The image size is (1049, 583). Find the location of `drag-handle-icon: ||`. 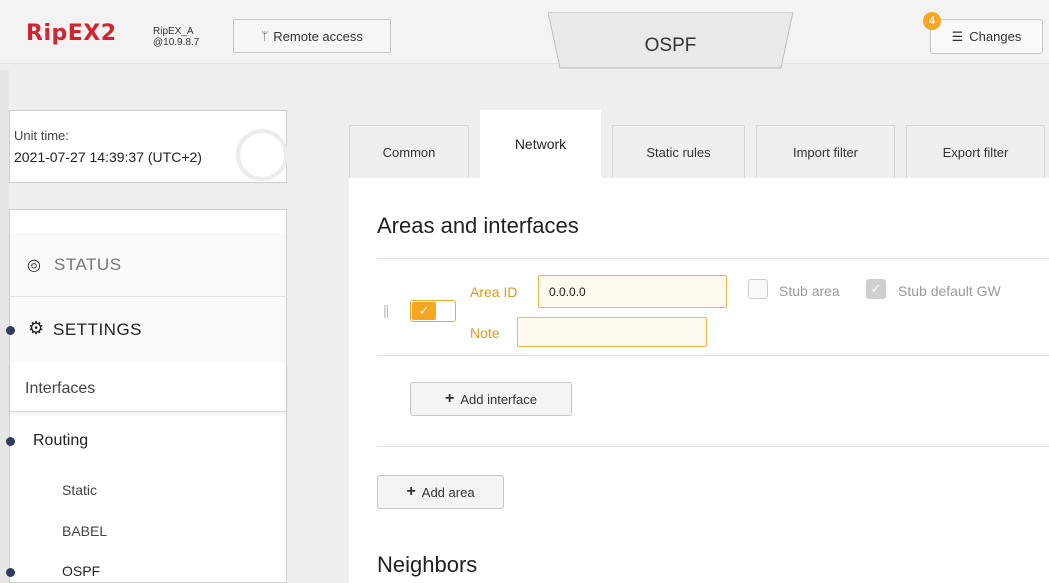

drag-handle-icon: || is located at coordinates (386, 310).